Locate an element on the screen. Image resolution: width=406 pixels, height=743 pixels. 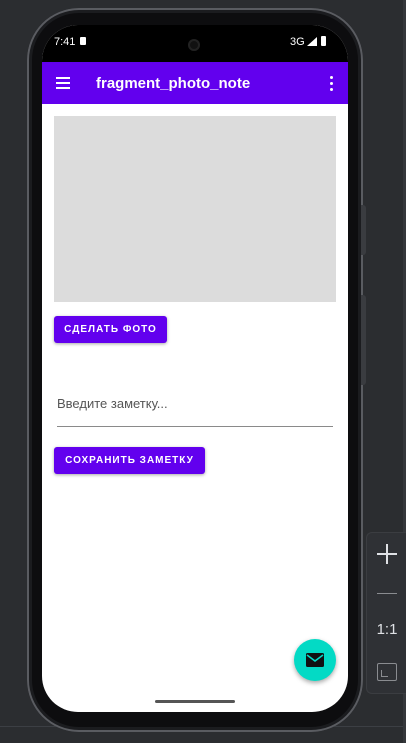
zoom-in-button is located at coordinates (386, 554).